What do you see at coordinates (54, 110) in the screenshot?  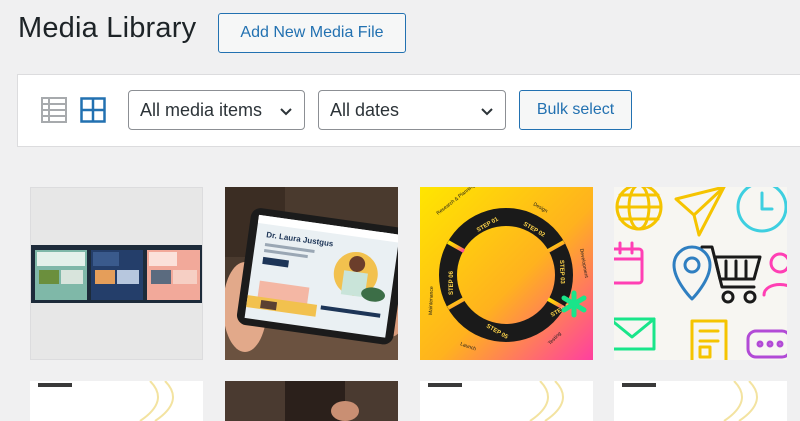 I see `list-view-icon` at bounding box center [54, 110].